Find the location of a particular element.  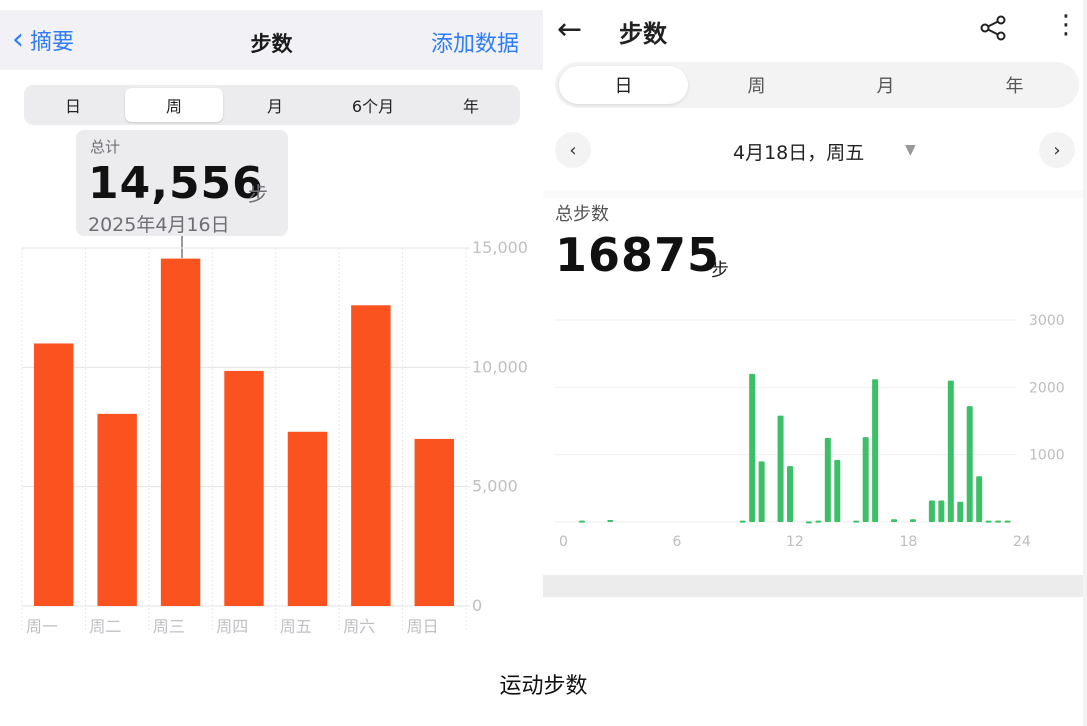

x-tick-label: 周二 is located at coordinates (105, 626).